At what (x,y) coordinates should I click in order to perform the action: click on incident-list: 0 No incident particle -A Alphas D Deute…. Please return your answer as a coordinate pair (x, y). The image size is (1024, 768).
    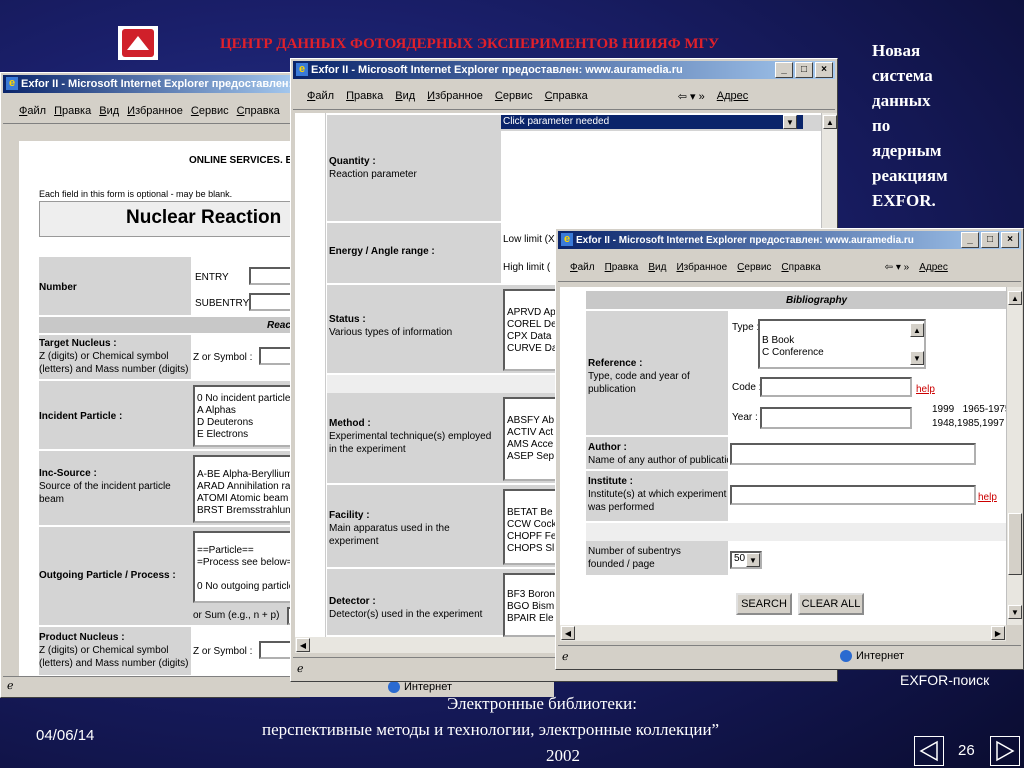
    Looking at the image, I should click on (246, 416).